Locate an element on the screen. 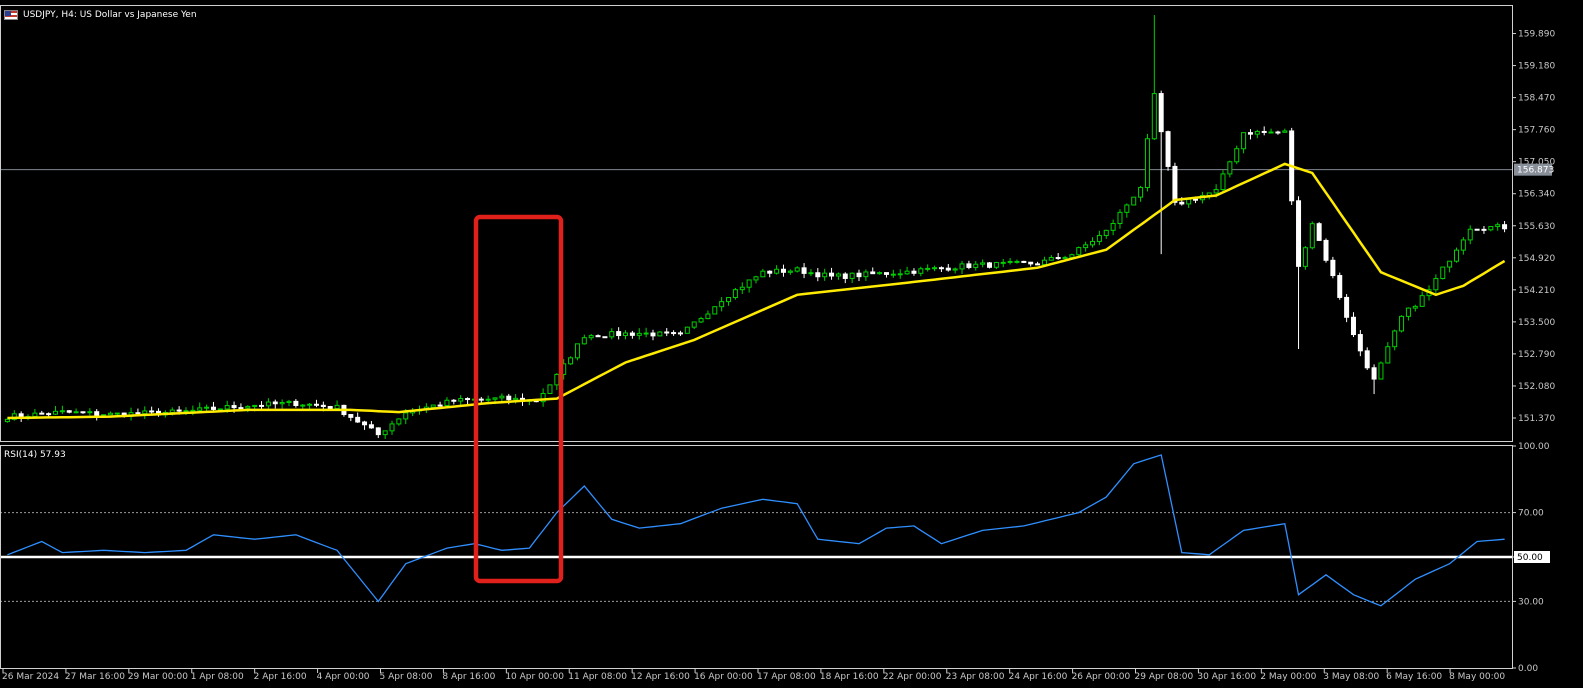  price-tick-label: 159.180 is located at coordinates (1536, 67).